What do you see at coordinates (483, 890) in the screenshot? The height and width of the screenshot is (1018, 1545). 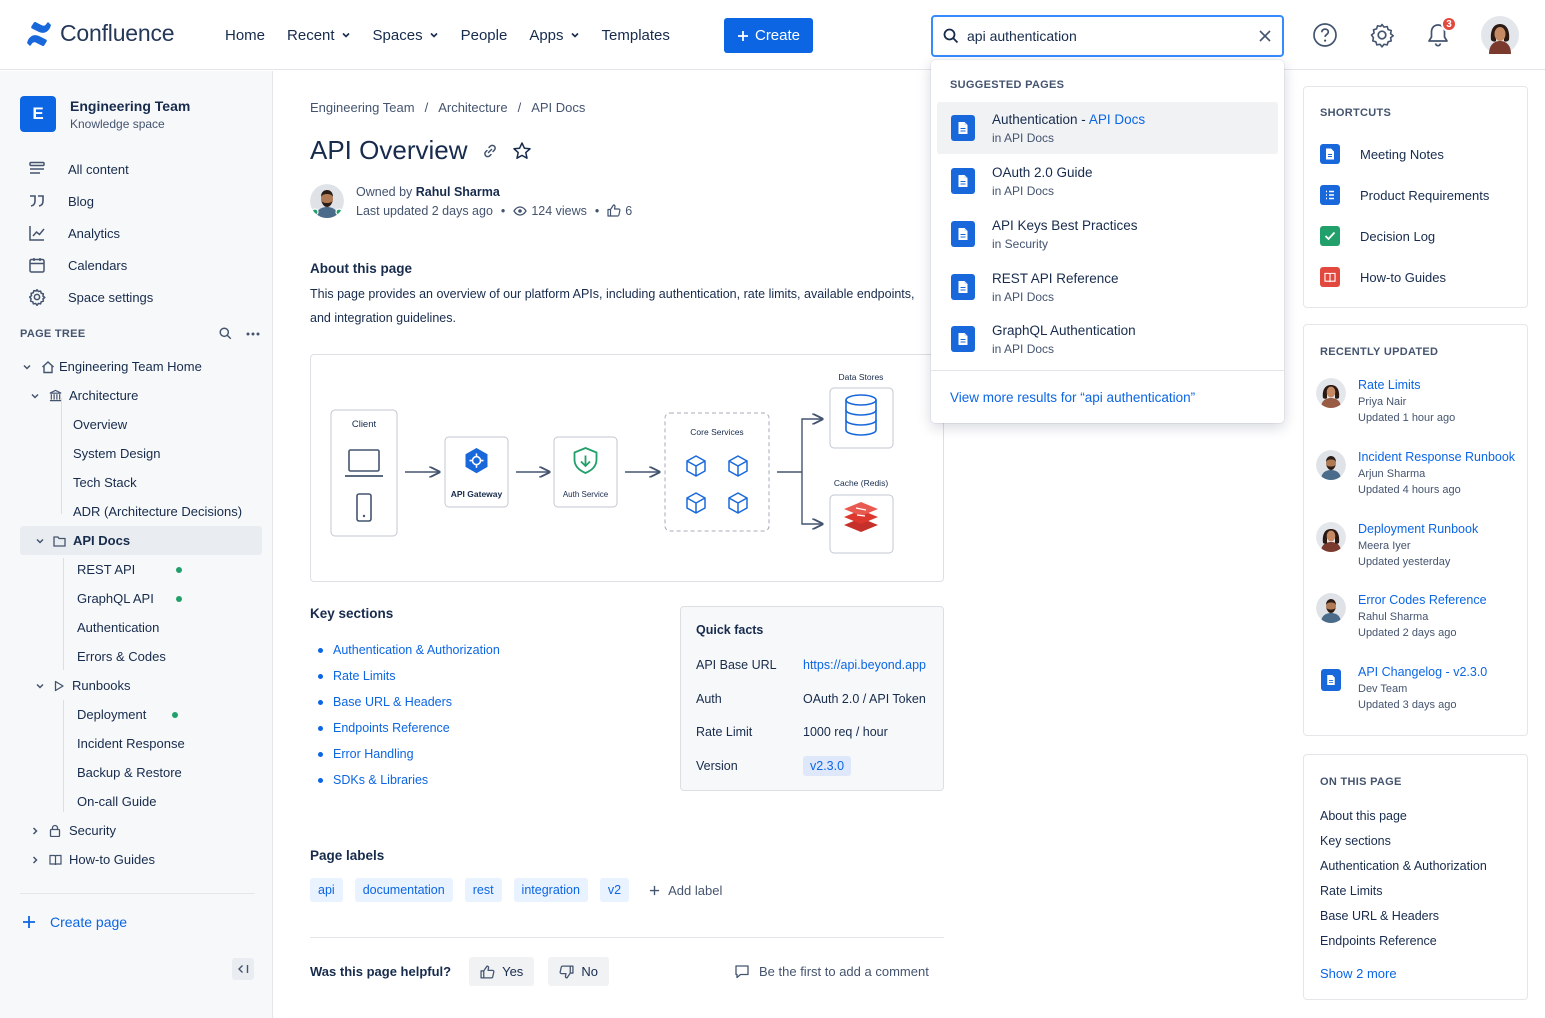 I see `label-tag: rest` at bounding box center [483, 890].